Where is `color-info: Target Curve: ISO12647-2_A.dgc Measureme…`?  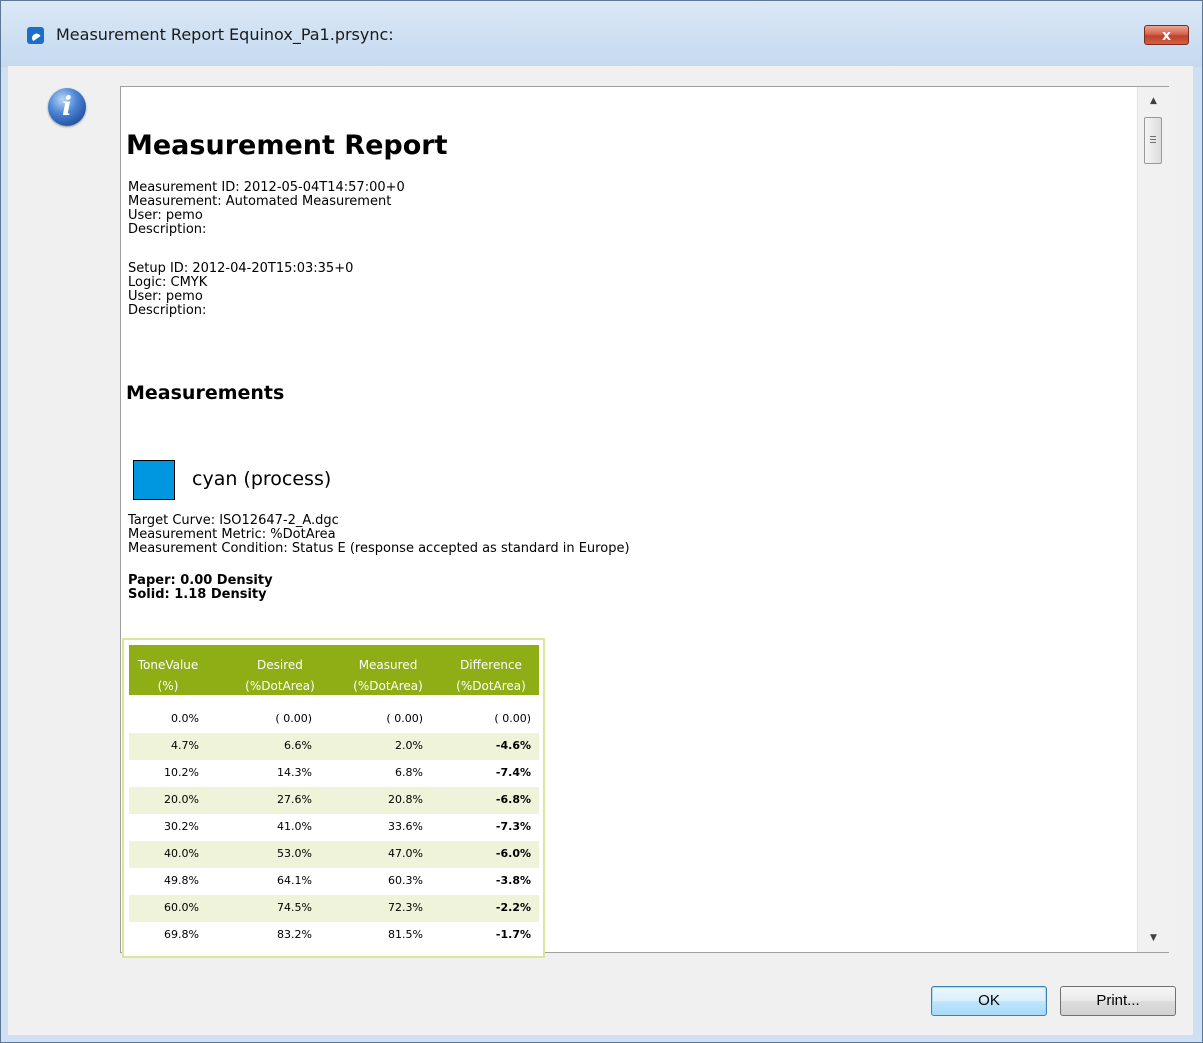
color-info: Target Curve: ISO12647-2_A.dgc Measureme… is located at coordinates (379, 535).